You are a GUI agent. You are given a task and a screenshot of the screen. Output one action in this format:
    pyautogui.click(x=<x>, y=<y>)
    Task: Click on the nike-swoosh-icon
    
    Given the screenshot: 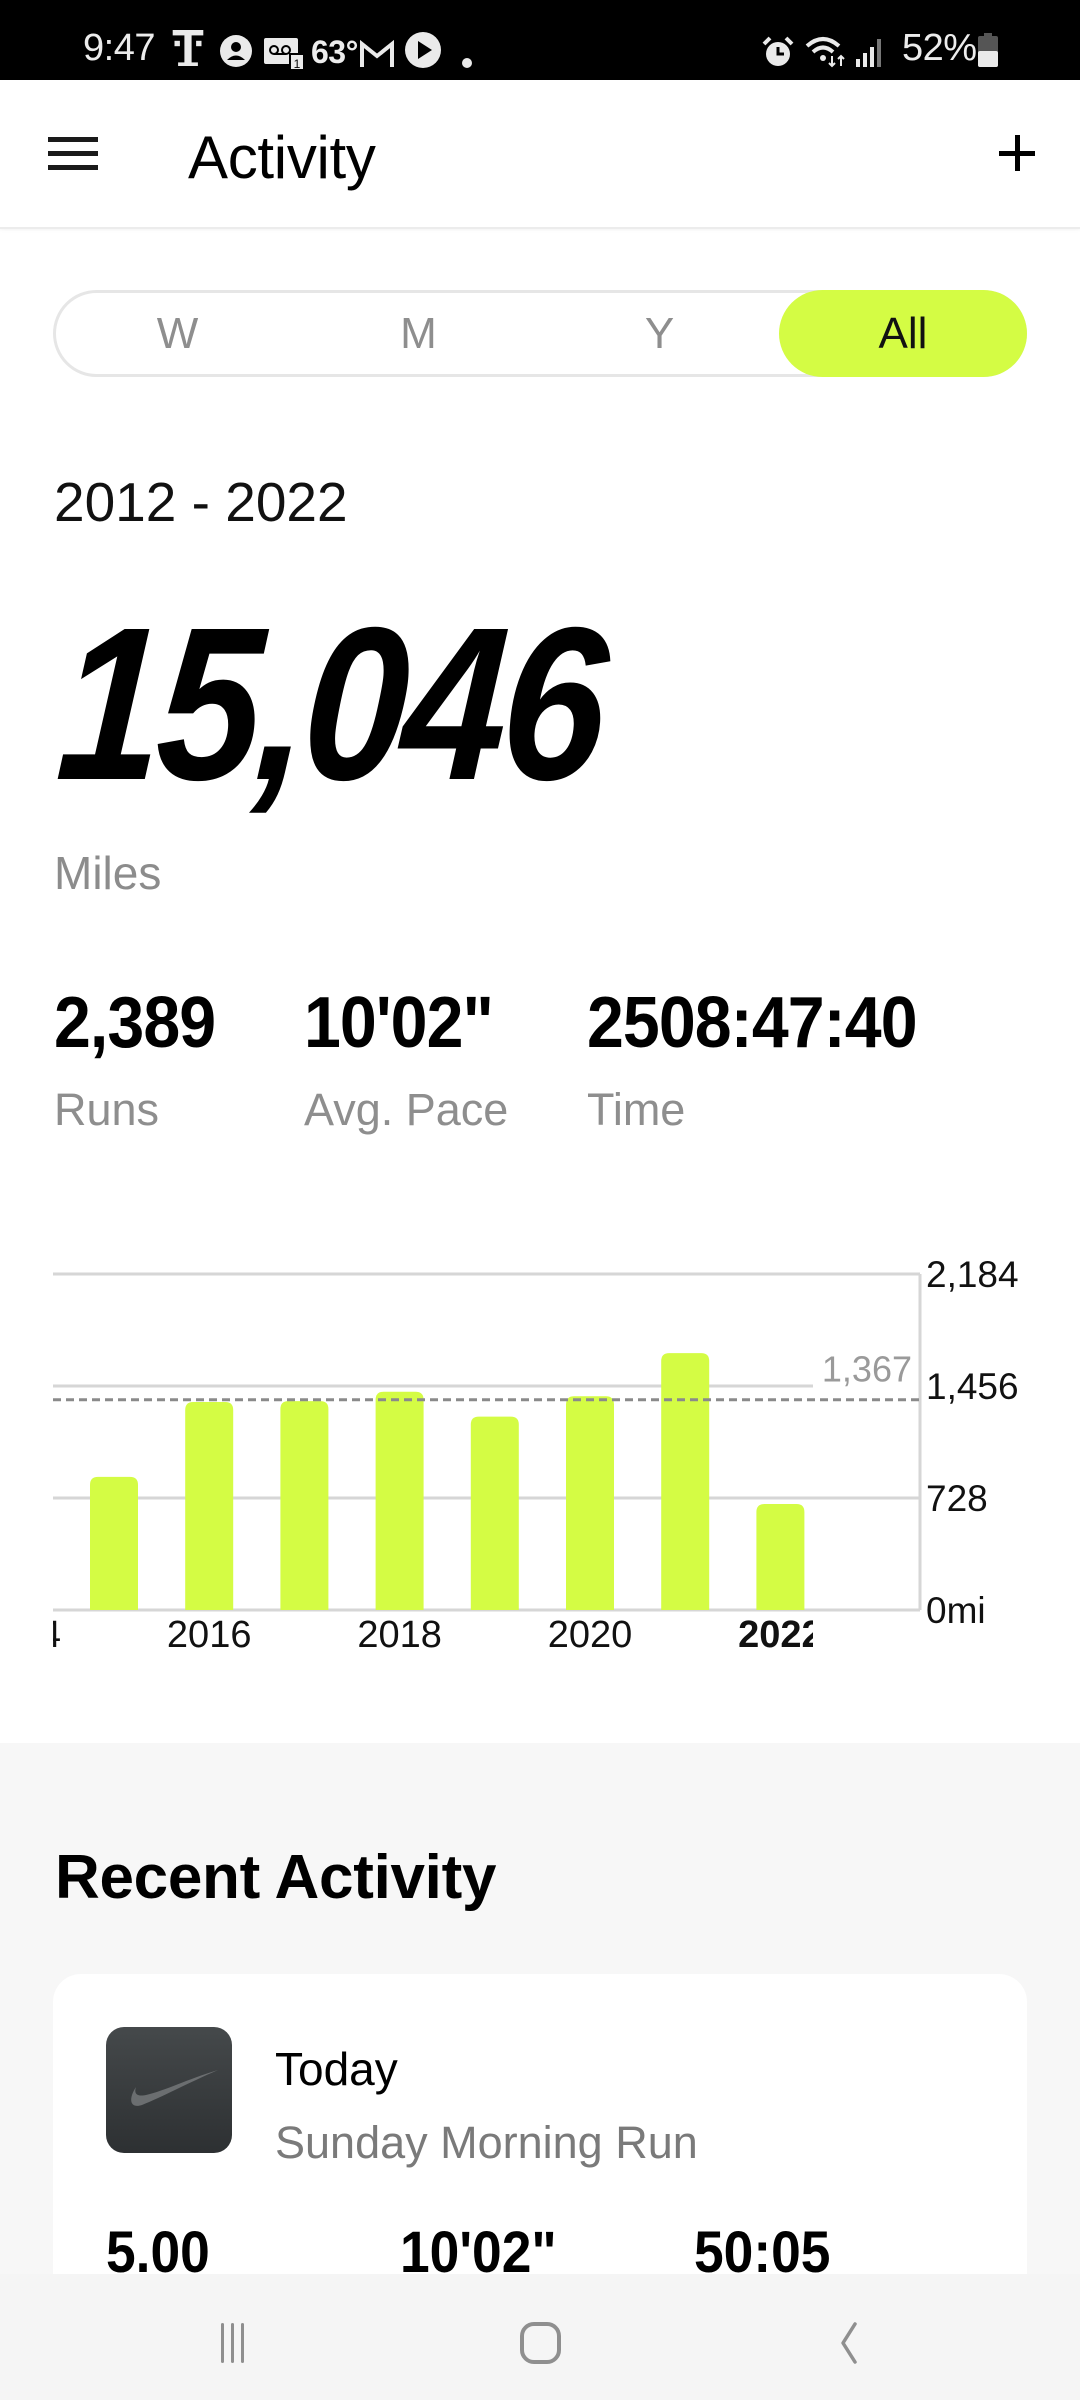 What is the action you would take?
    pyautogui.click(x=174, y=2088)
    